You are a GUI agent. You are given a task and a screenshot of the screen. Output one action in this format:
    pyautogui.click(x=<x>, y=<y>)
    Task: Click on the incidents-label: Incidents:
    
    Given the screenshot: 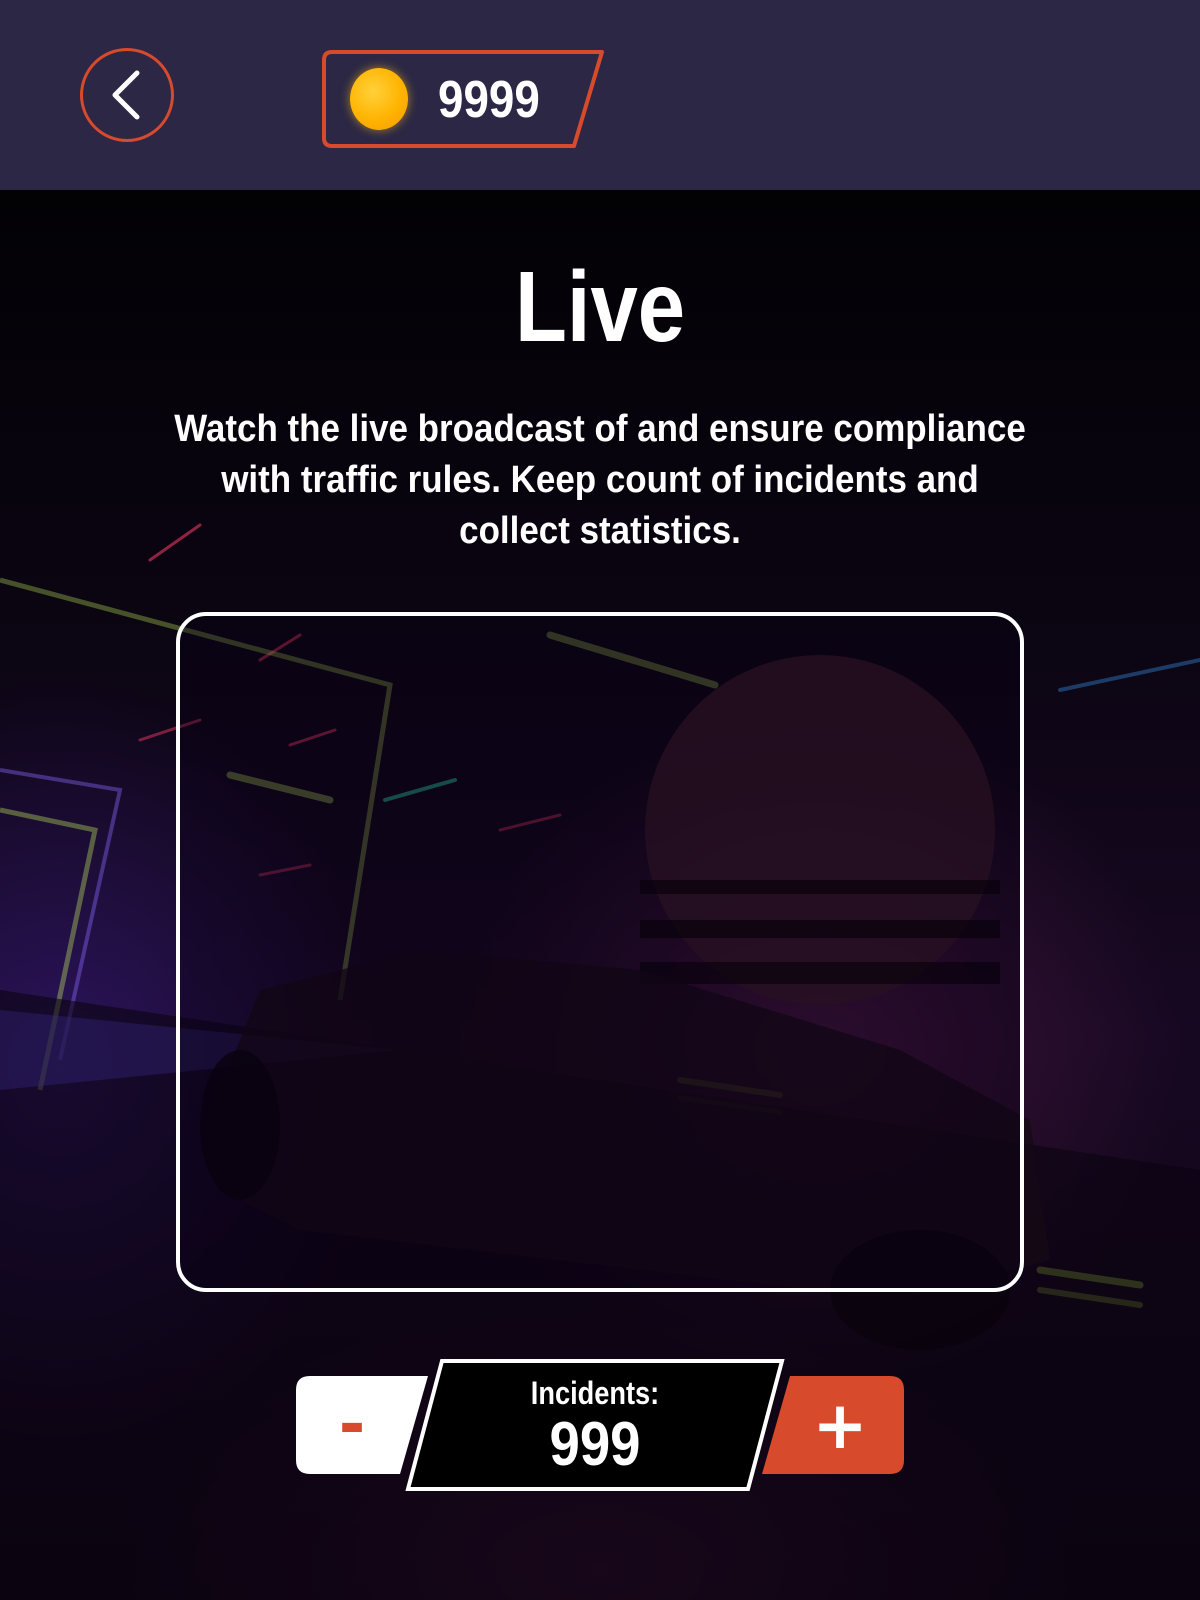 What is the action you would take?
    pyautogui.click(x=595, y=1393)
    